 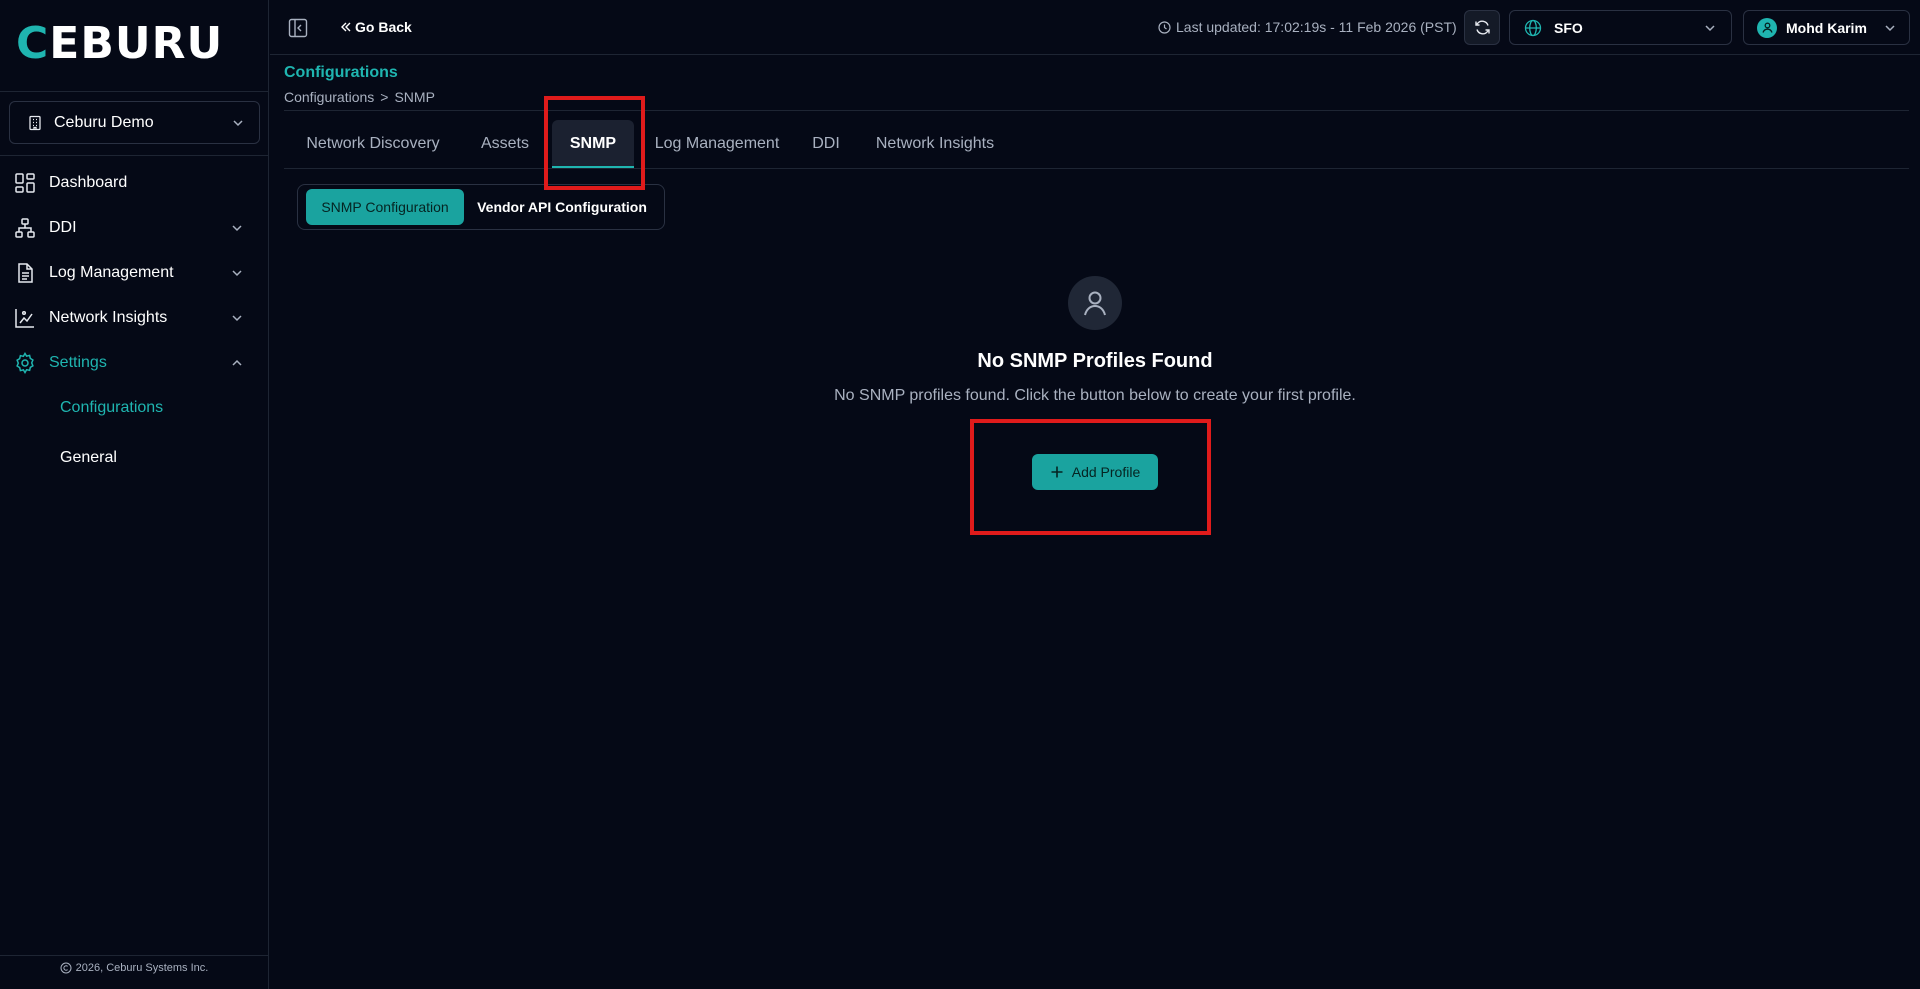 I want to click on tab-ddi: DDI, so click(x=826, y=144).